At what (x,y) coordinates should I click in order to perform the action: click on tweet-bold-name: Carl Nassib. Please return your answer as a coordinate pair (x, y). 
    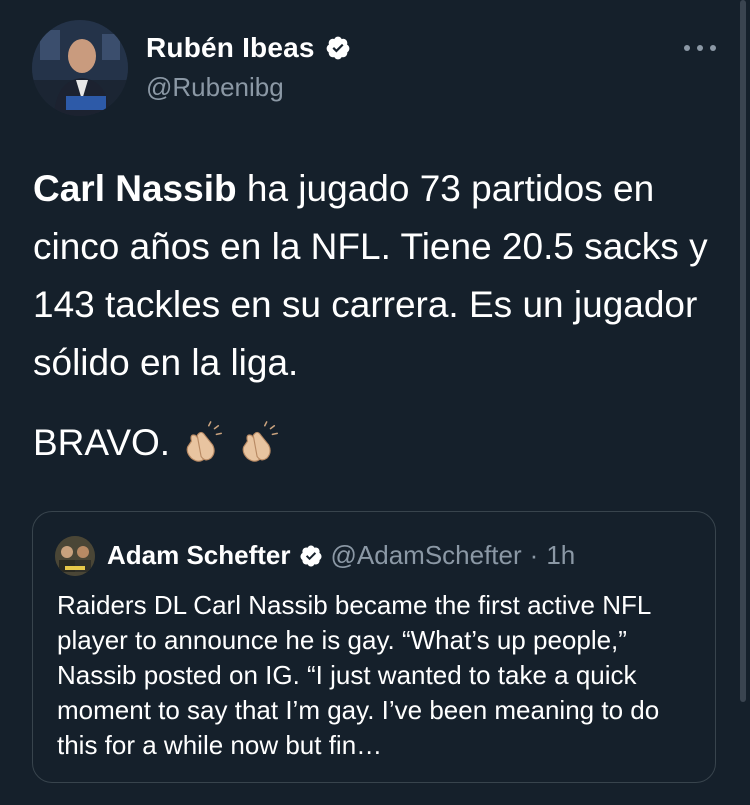
    Looking at the image, I should click on (135, 188).